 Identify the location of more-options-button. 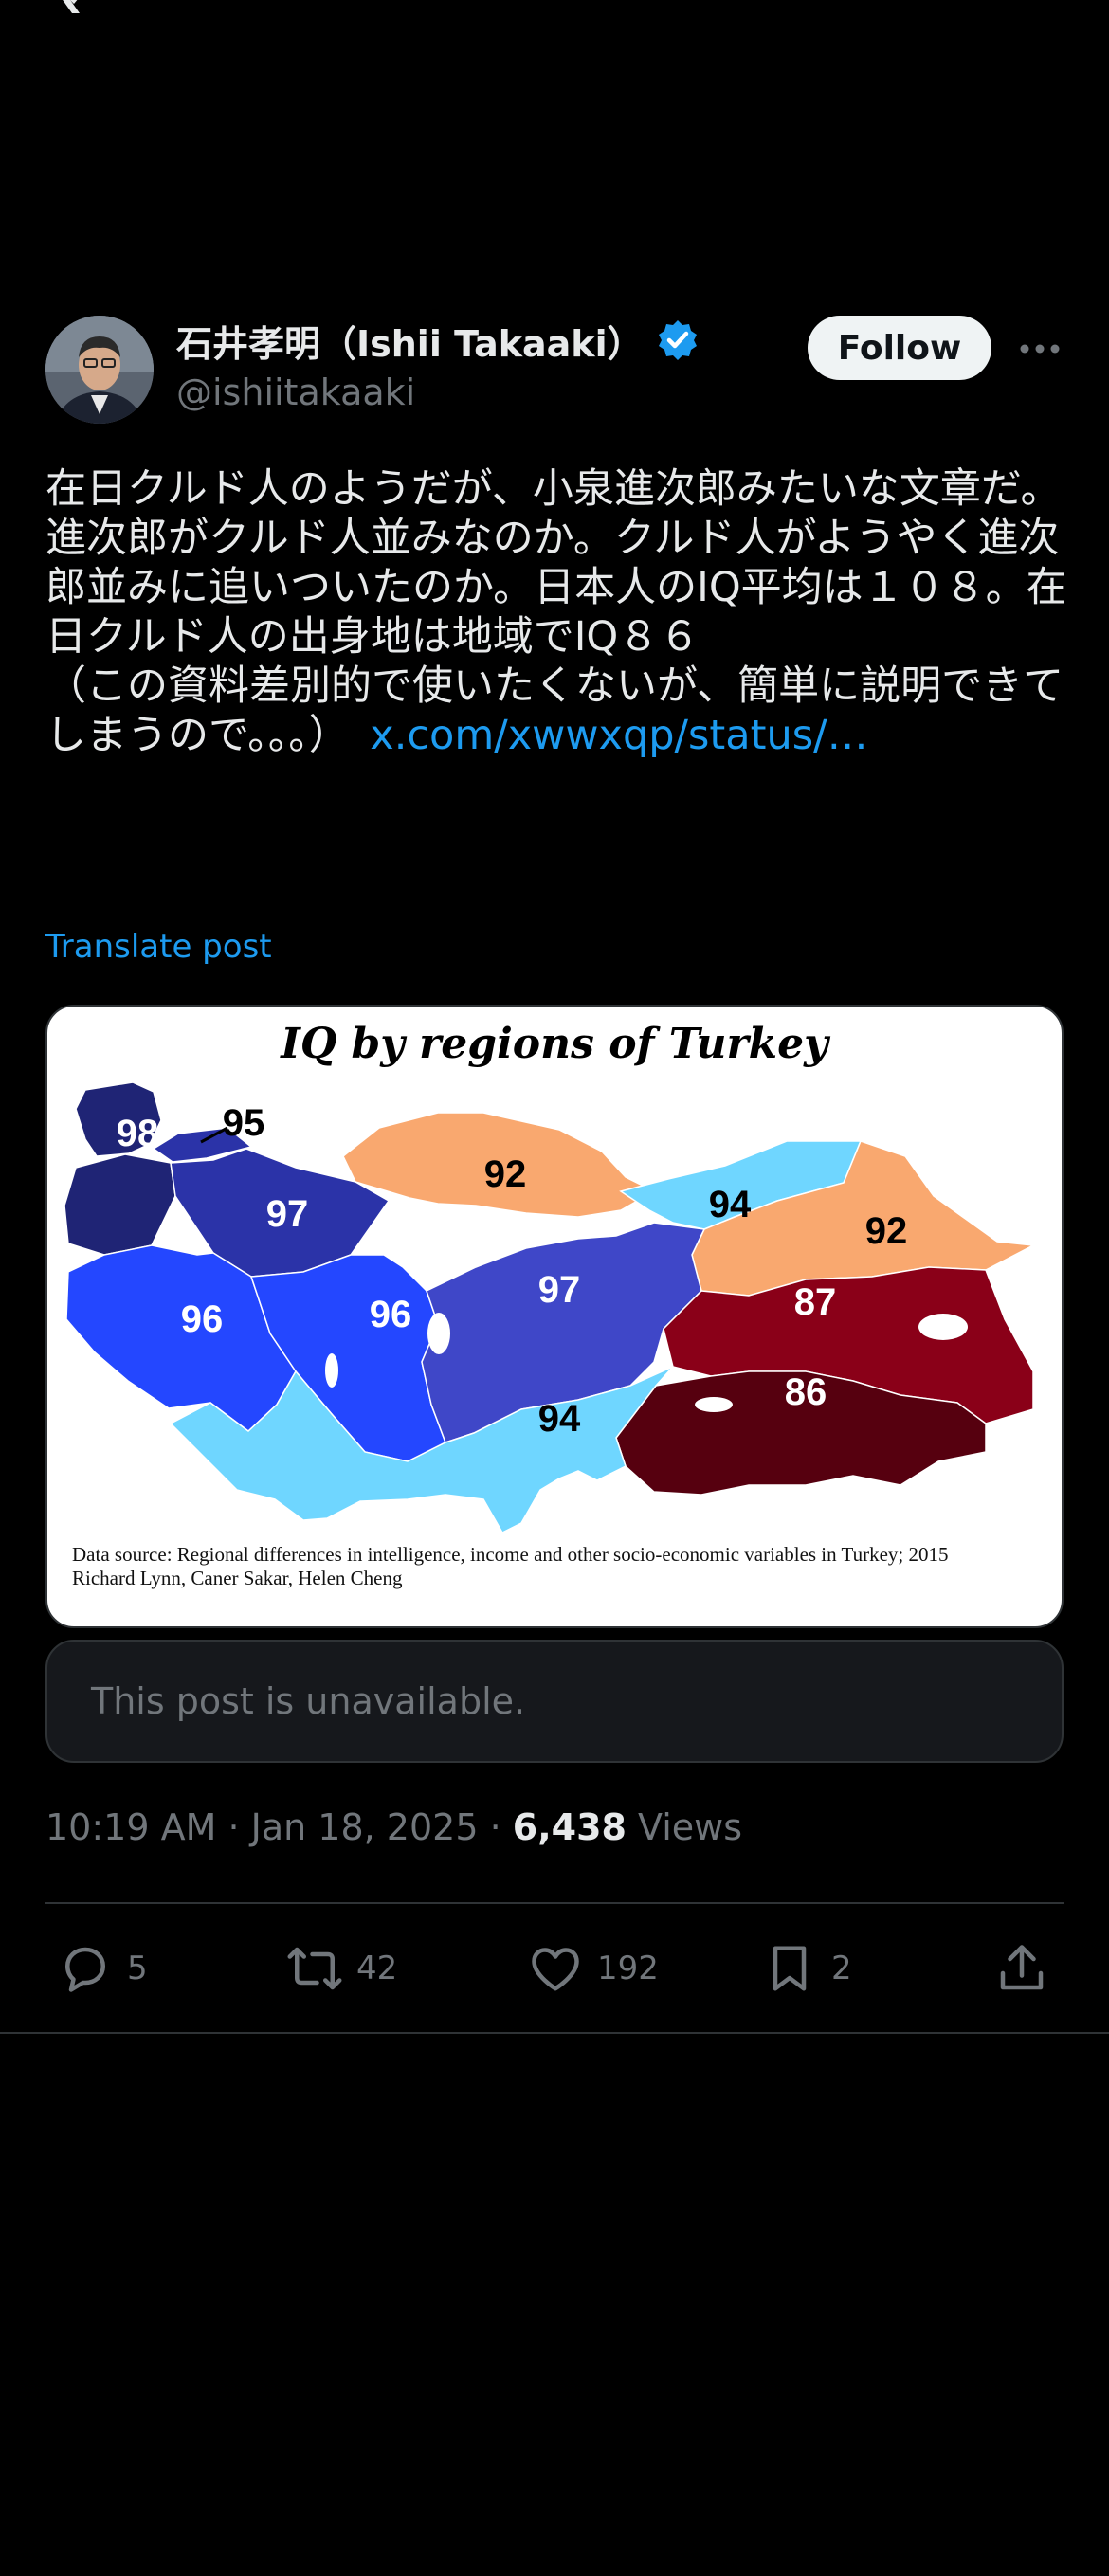
(1040, 348).